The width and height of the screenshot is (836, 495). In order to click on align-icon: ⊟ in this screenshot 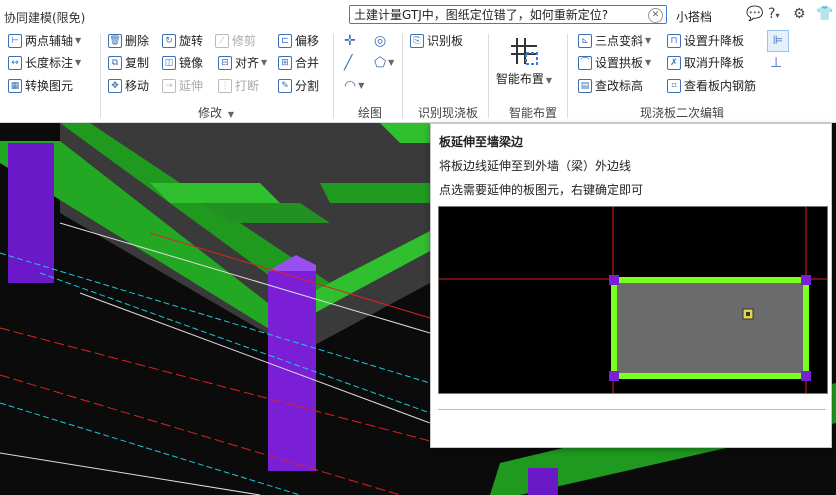, I will do `click(225, 63)`.